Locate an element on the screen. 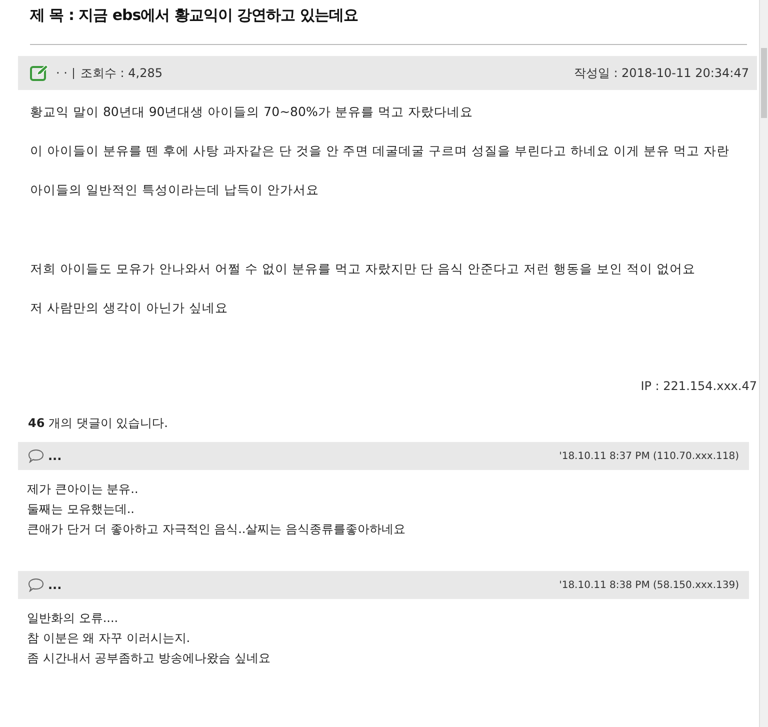  view-count: 조회수 : 4,285 is located at coordinates (121, 73).